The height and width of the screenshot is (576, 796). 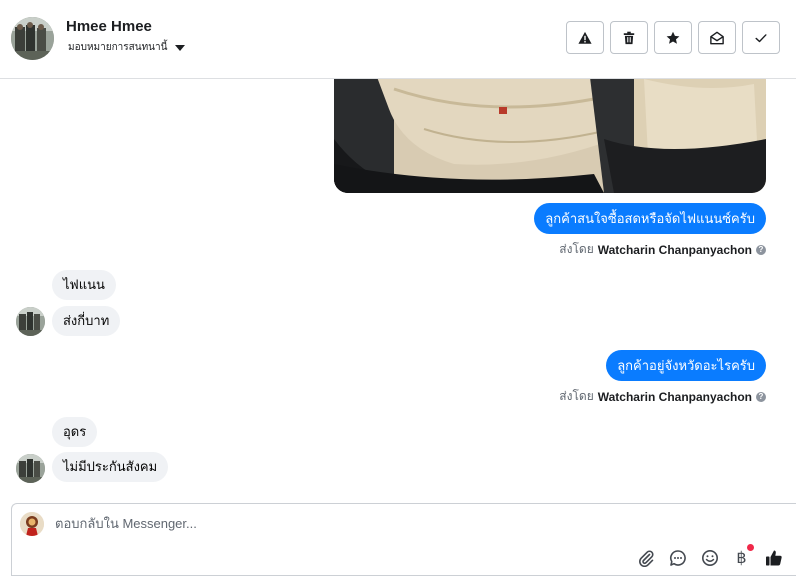 What do you see at coordinates (398, 39) in the screenshot?
I see `conversation-header: Hmee Hmee มอบหมายการสนทนานี้` at bounding box center [398, 39].